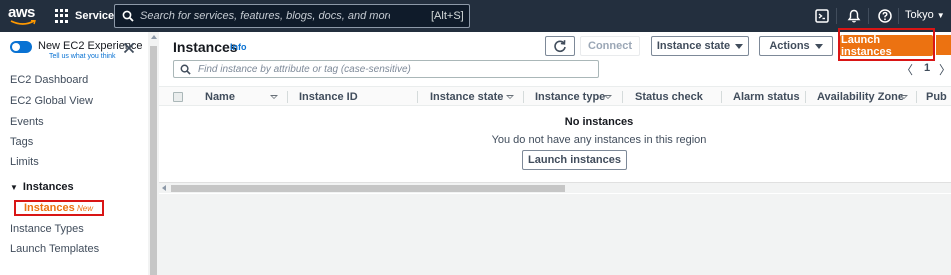 Image resolution: width=951 pixels, height=275 pixels. Describe the element at coordinates (599, 122) in the screenshot. I see `empty-state-title: No instances` at that location.